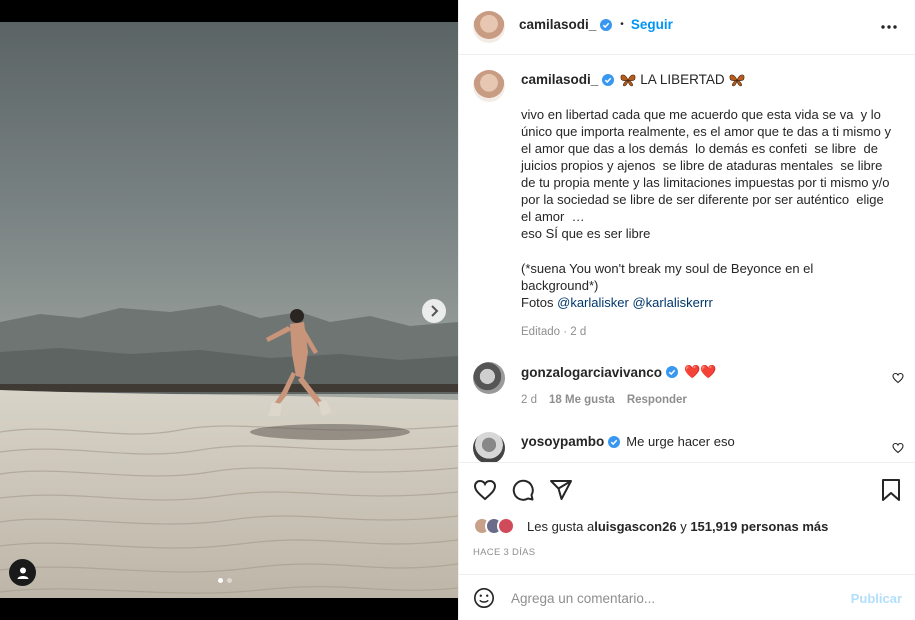  What do you see at coordinates (539, 302) in the screenshot?
I see `photo-credits-prefix: Fotos` at bounding box center [539, 302].